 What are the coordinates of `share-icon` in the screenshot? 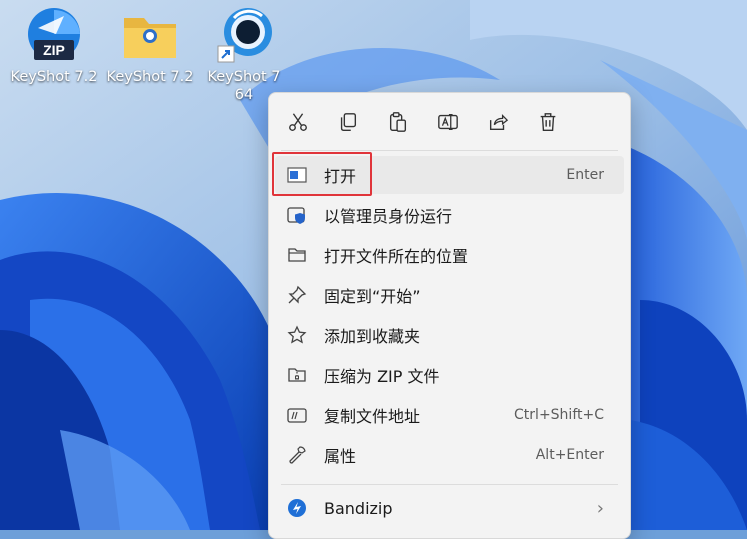 It's located at (499, 122).